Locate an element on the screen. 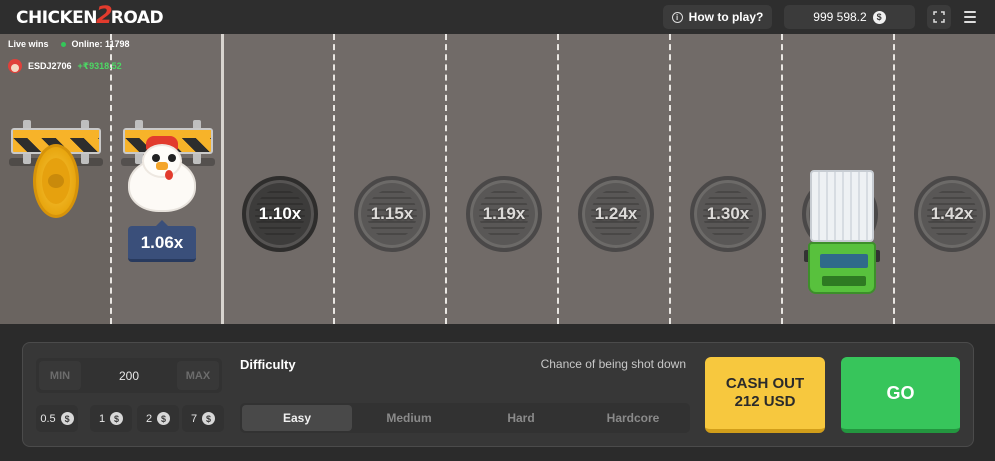 This screenshot has width=995, height=461. quick-bet-amount: 1 is located at coordinates (102, 418).